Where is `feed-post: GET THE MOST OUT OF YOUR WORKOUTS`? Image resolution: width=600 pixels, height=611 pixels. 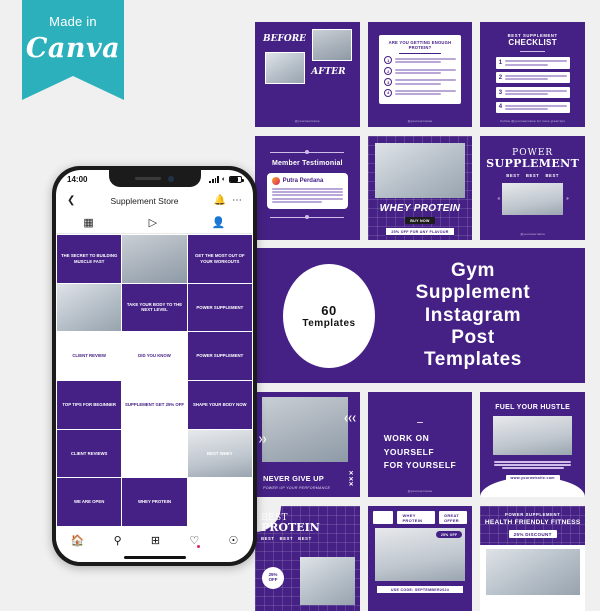 feed-post: GET THE MOST OUT OF YOUR WORKOUTS is located at coordinates (219, 259).